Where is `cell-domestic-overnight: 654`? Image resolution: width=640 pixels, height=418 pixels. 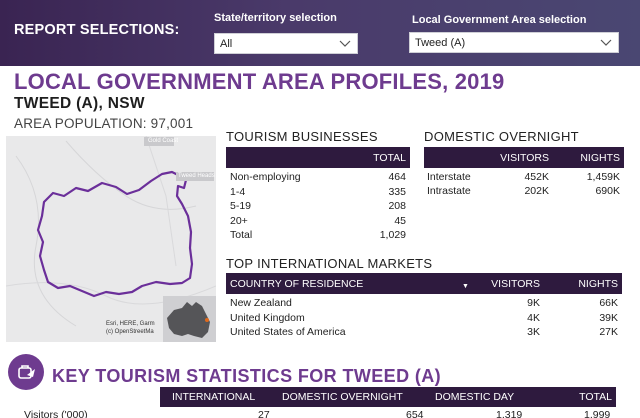 cell-domestic-overnight: 654 is located at coordinates (415, 413).